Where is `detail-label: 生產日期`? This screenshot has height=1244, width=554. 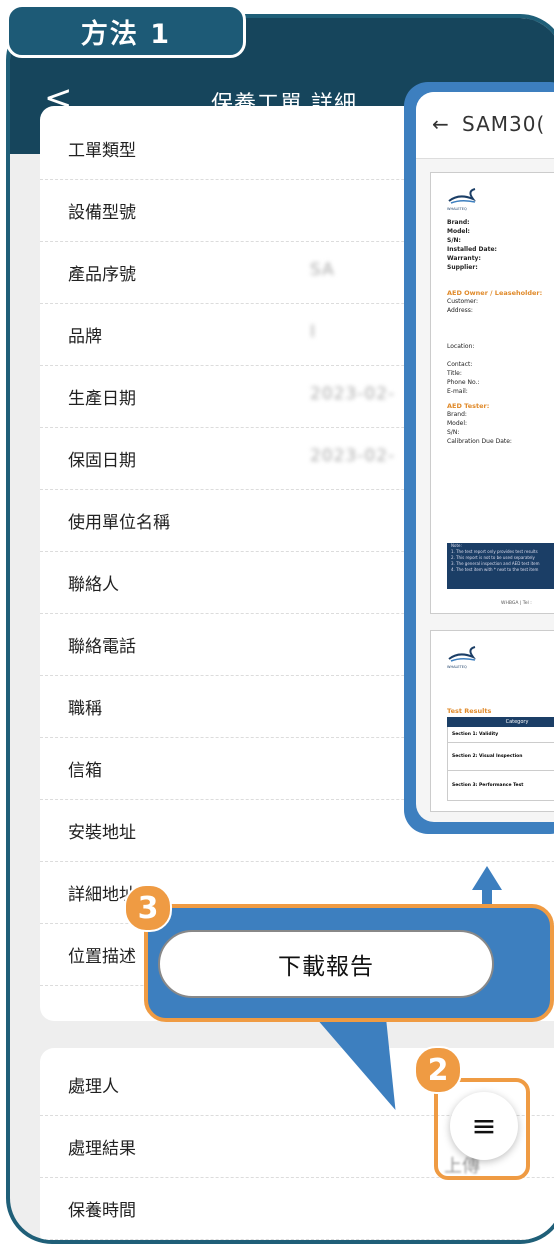
detail-label: 生產日期 is located at coordinates (102, 399).